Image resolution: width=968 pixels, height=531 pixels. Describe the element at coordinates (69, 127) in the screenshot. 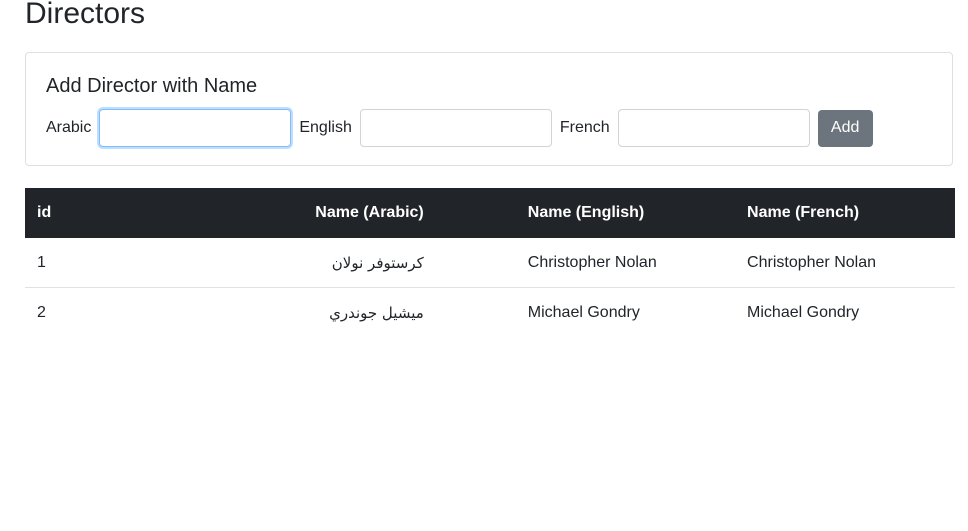

I see `arabic-label: Arabic` at that location.